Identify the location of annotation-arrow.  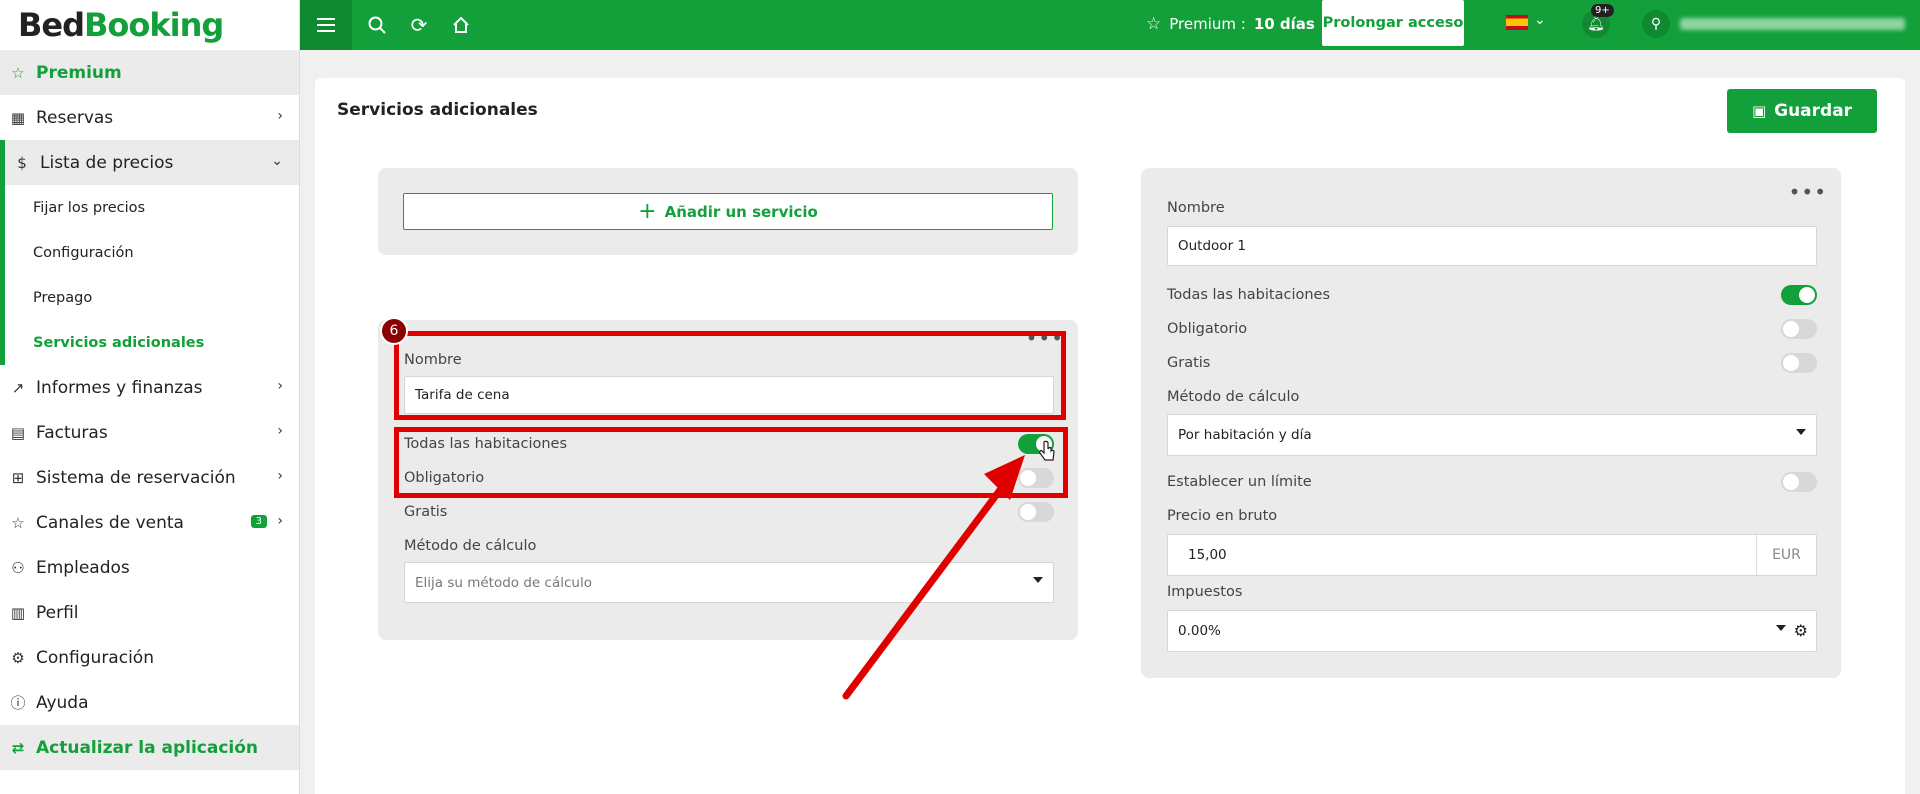
(933, 577).